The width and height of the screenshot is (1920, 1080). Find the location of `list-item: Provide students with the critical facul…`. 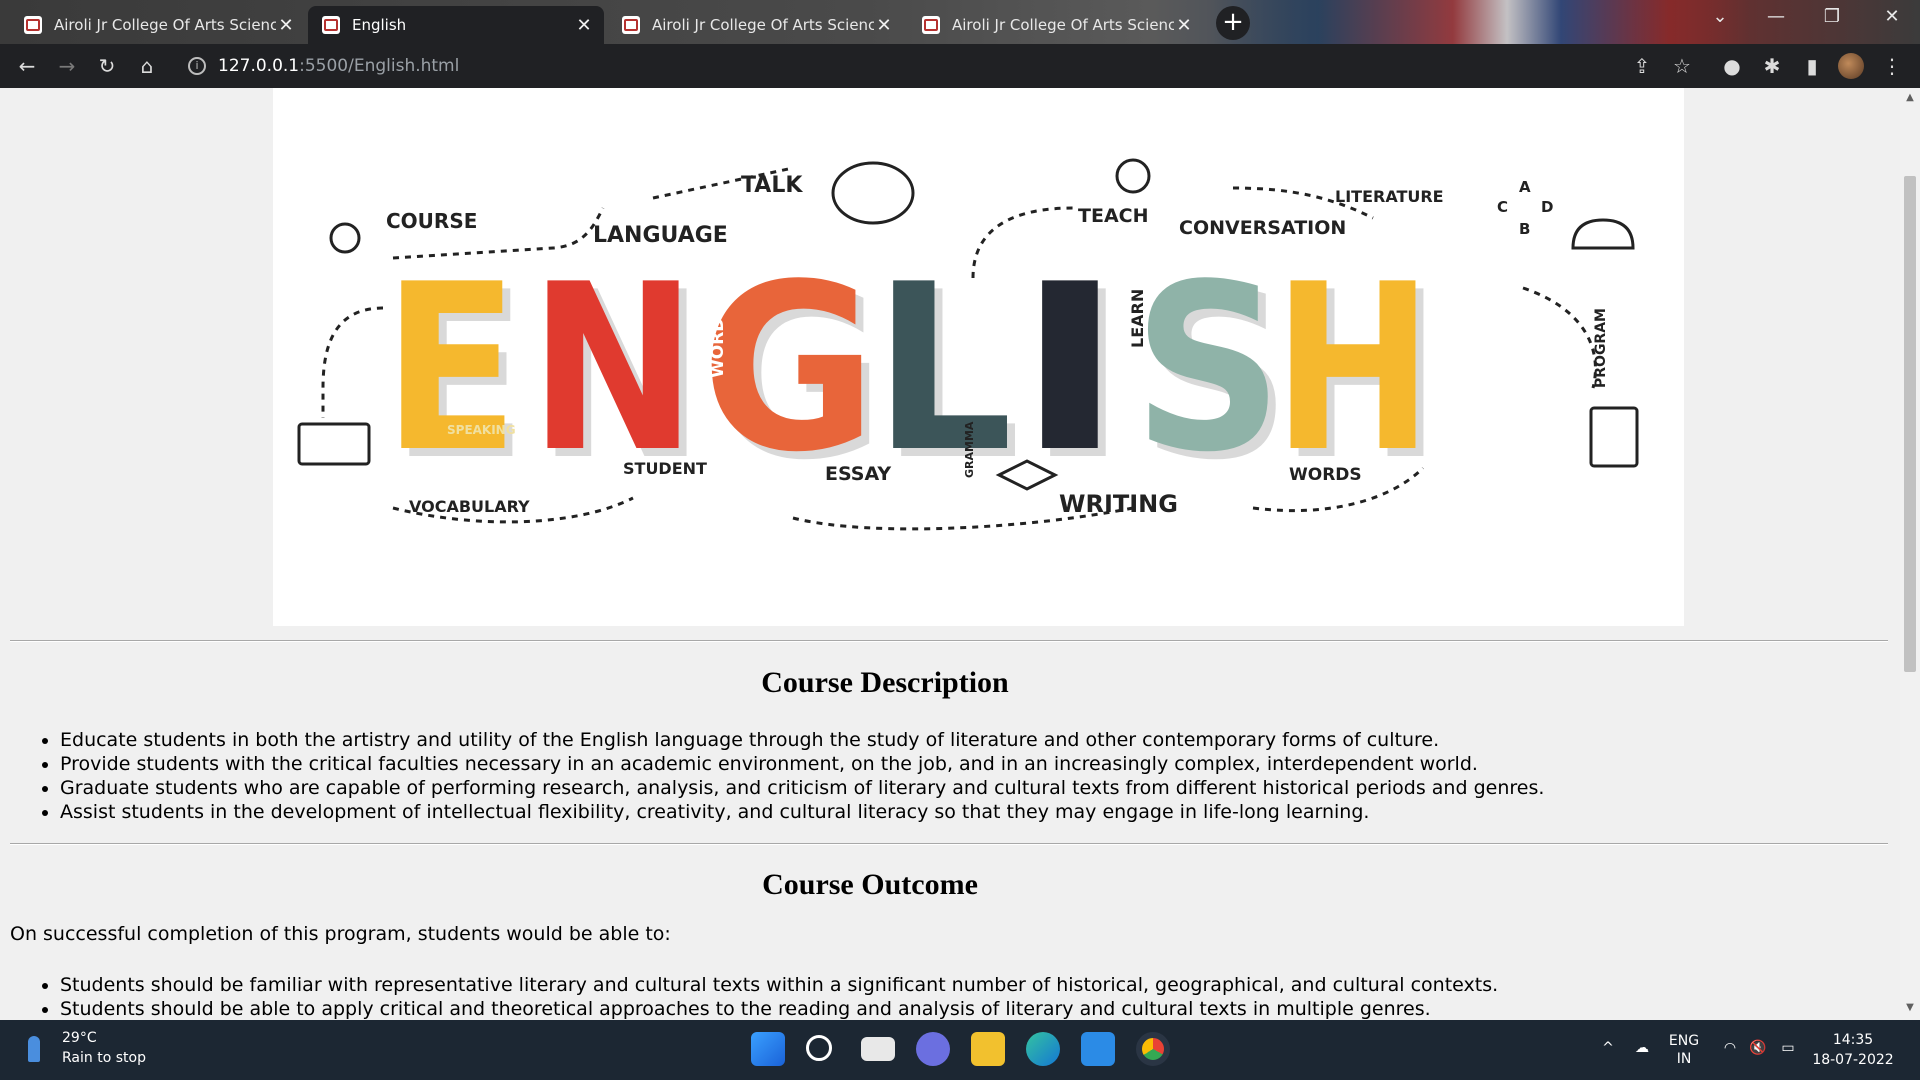

list-item: Provide students with the critical facul… is located at coordinates (802, 764).